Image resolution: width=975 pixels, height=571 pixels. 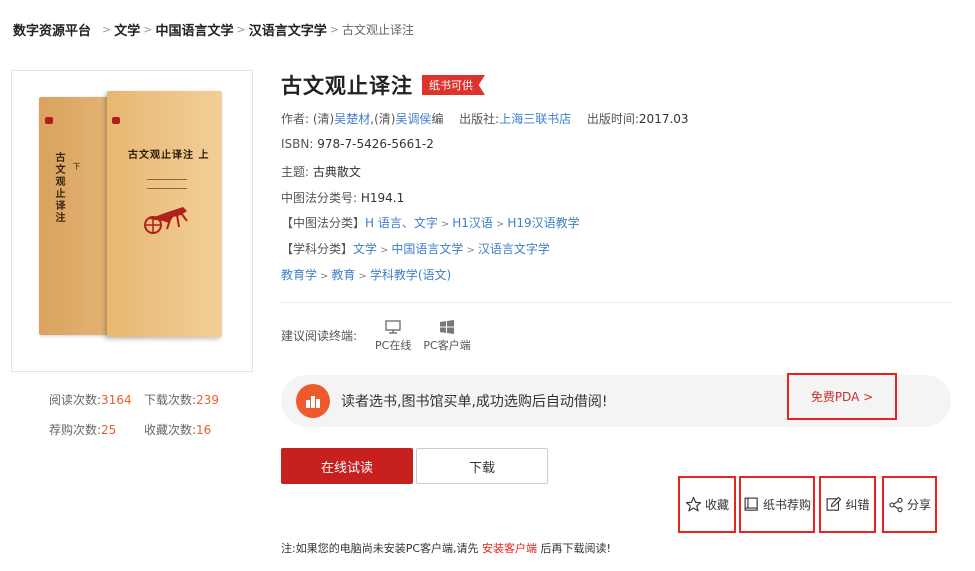 I want to click on install-note: 注:如果您的电脑尚未安装PC客户端,请先 安装客户端 后再下载阅读!, so click(x=446, y=548).